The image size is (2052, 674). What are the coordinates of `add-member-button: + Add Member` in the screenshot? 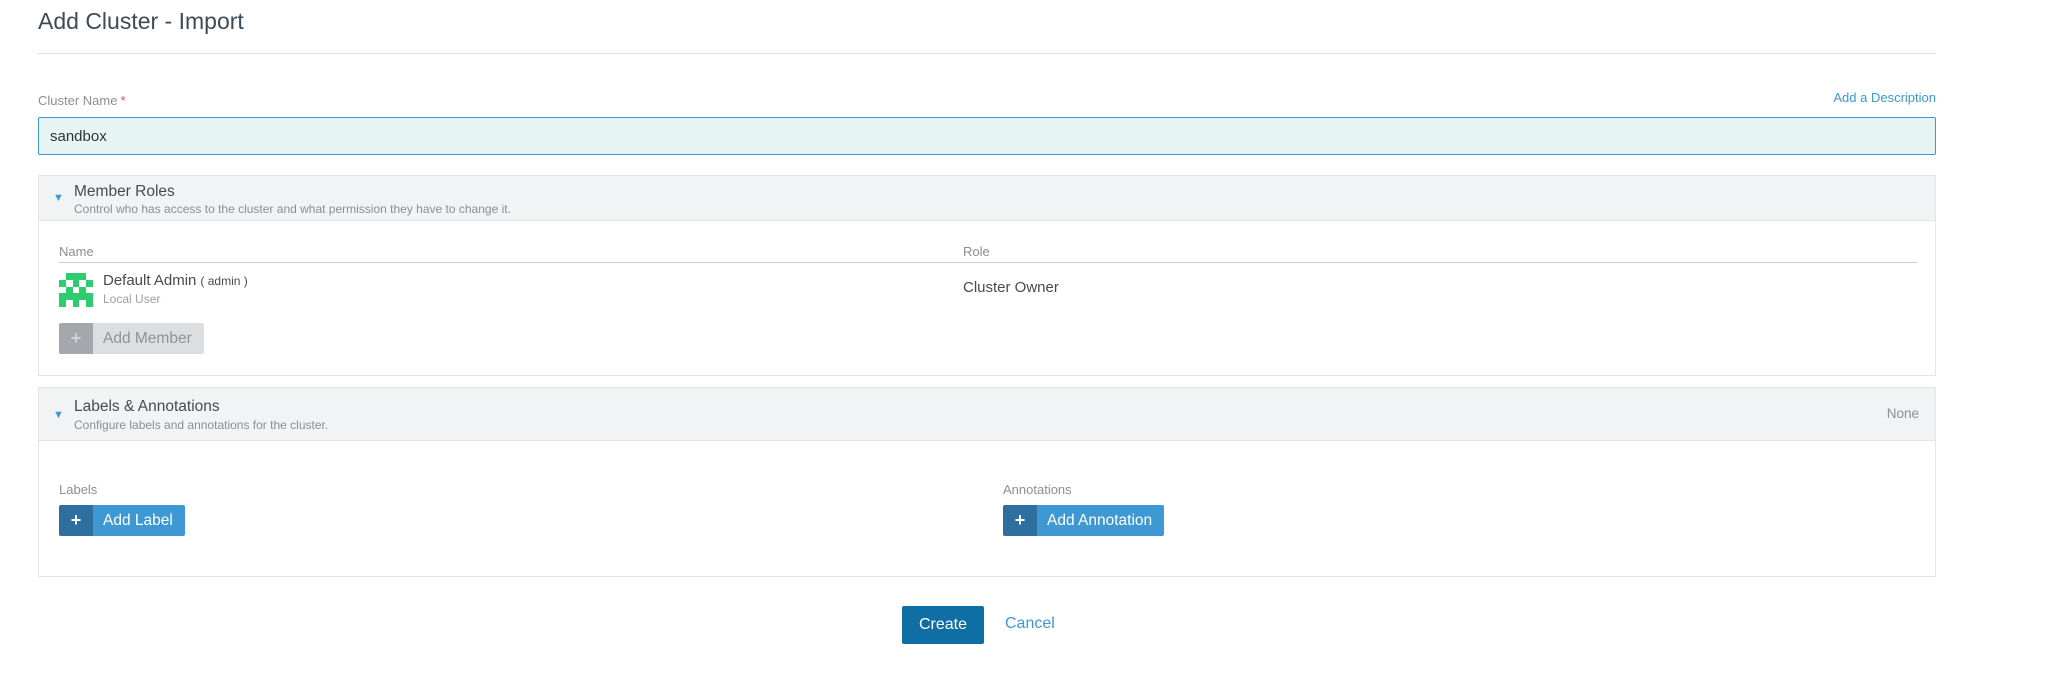 It's located at (131, 338).